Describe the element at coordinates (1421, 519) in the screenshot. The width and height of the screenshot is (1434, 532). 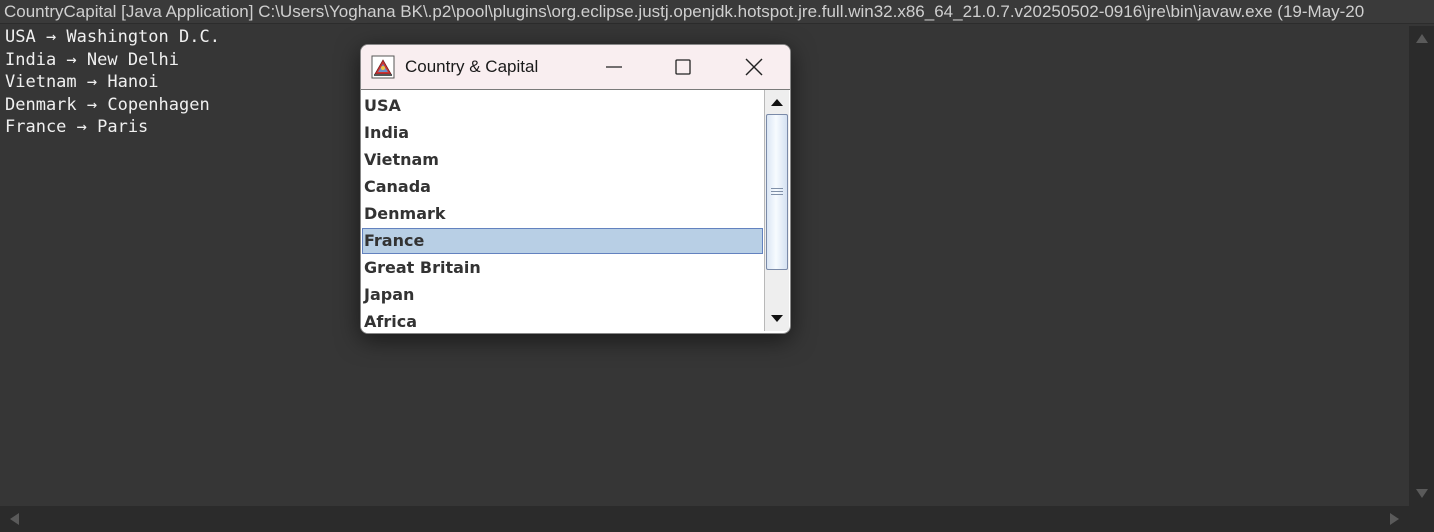
I see `scrollbar-corner` at that location.